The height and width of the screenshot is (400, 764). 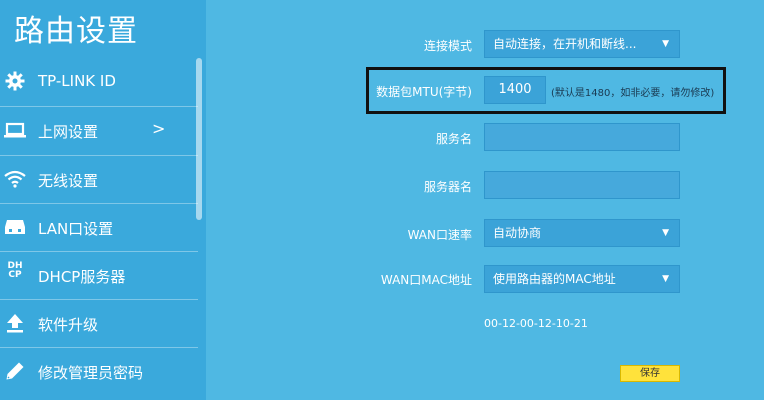 I want to click on laptop-icon, so click(x=15, y=130).